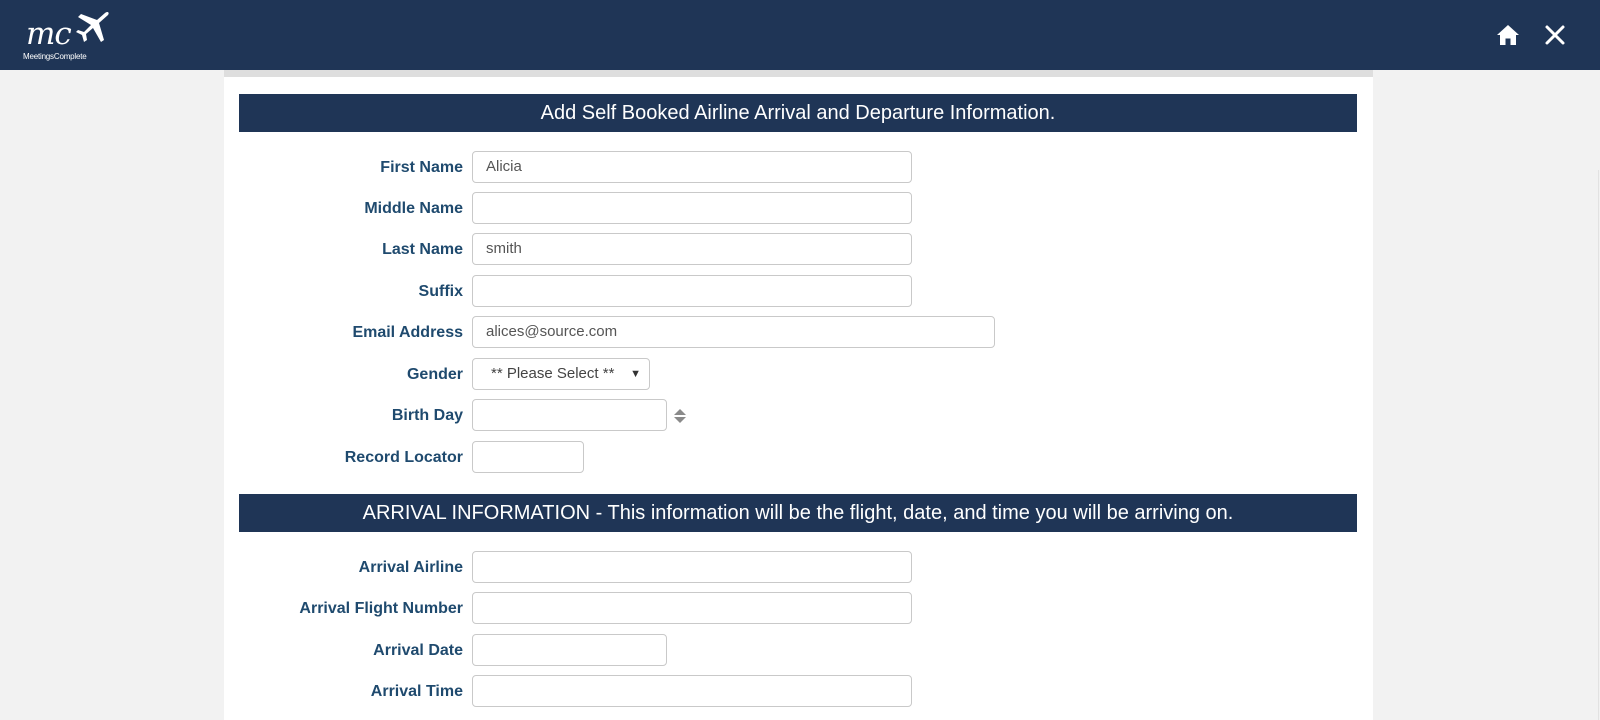  I want to click on first-name-label: First Name, so click(421, 167).